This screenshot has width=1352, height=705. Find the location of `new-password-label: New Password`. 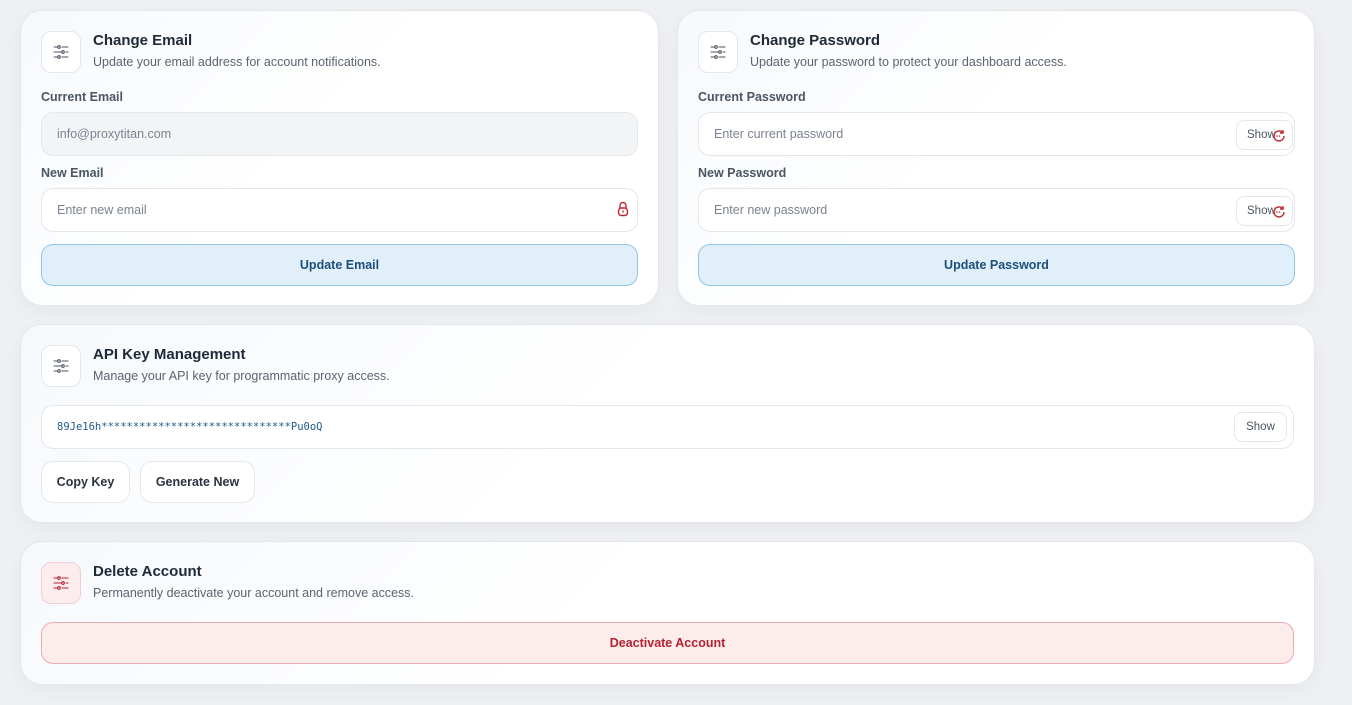

new-password-label: New Password is located at coordinates (742, 173).